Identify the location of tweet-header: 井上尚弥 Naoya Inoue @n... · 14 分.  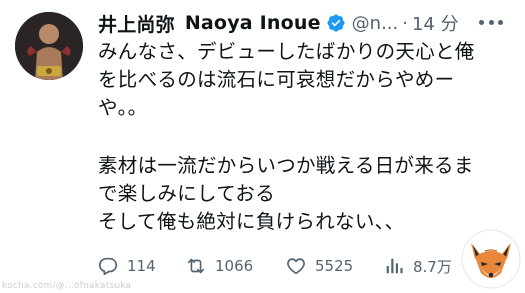
(304, 23).